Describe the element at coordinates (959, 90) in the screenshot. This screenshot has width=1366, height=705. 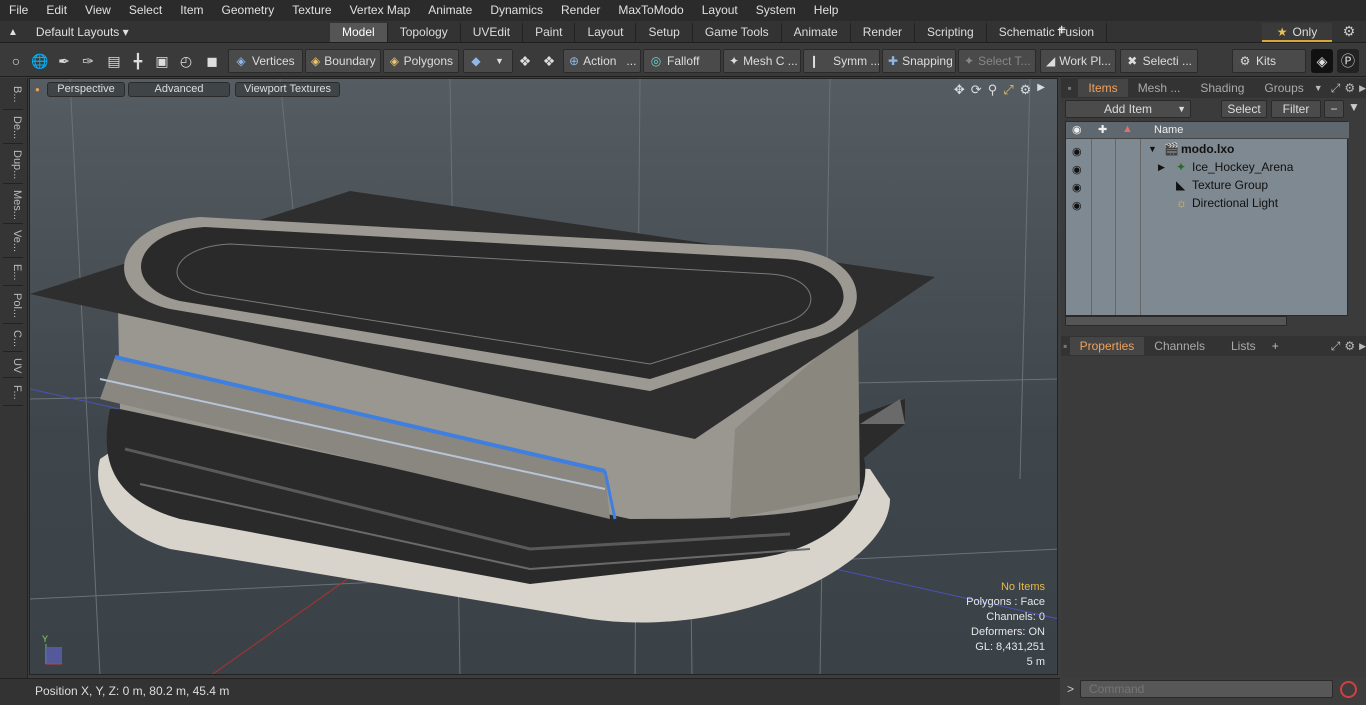
I see `move-view-icon: ✥` at that location.